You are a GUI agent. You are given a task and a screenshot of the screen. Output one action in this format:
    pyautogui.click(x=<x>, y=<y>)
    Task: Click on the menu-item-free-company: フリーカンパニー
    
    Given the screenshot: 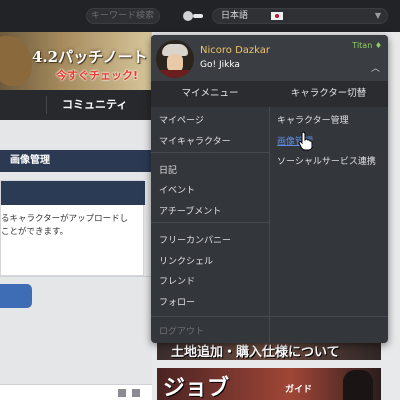 What is the action you would take?
    pyautogui.click(x=195, y=239)
    